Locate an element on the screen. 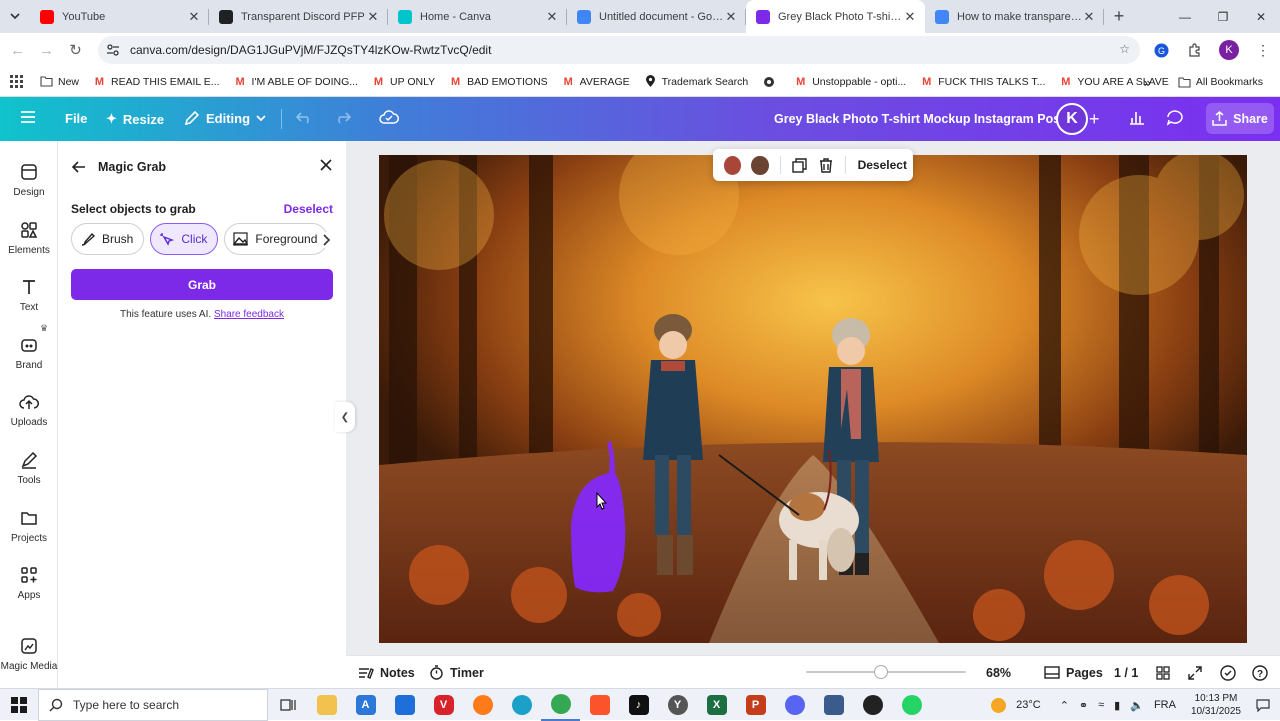  rail-item-uploads: Uploads is located at coordinates (29, 409).